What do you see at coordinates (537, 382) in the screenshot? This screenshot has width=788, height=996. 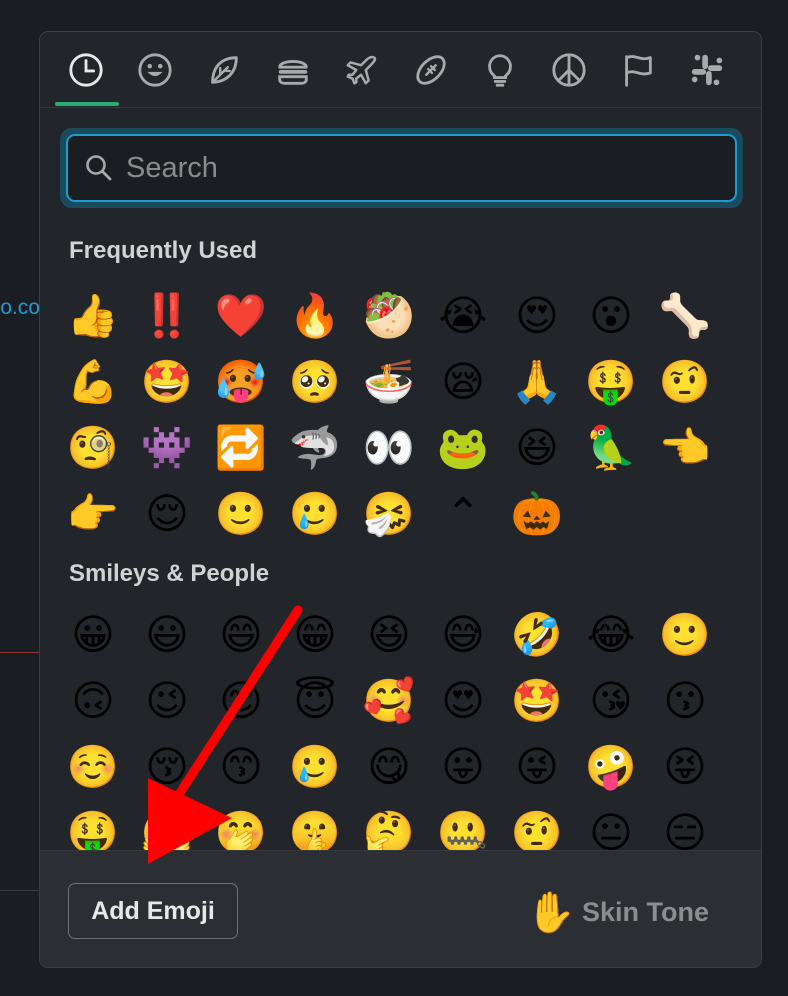 I see `emoji-button: 🙏` at bounding box center [537, 382].